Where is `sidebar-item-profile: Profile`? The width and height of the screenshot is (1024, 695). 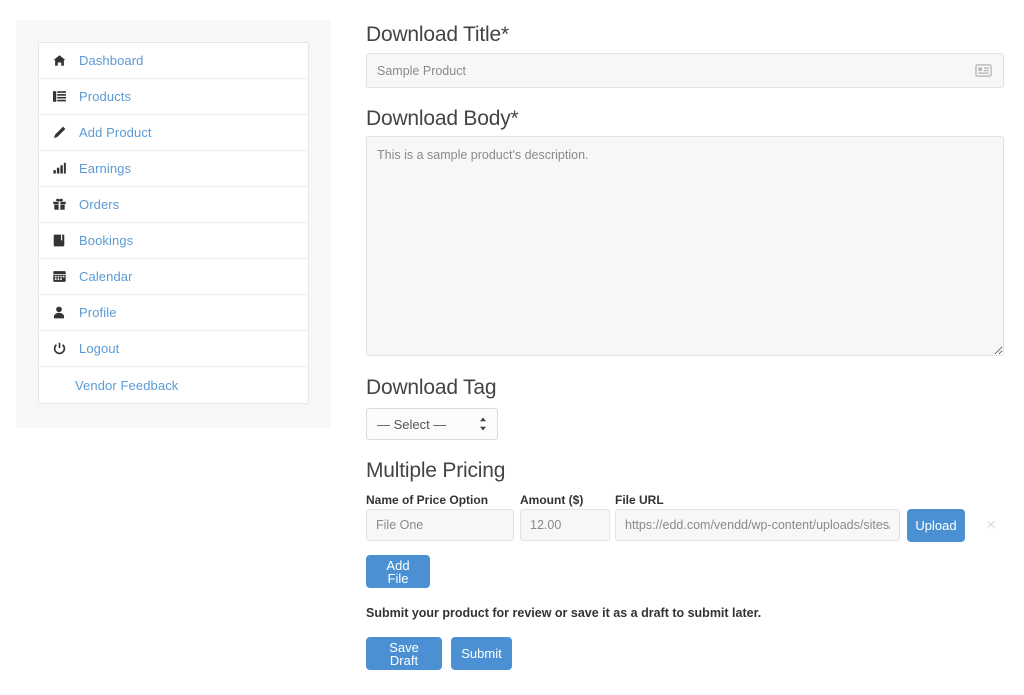 sidebar-item-profile: Profile is located at coordinates (173, 313).